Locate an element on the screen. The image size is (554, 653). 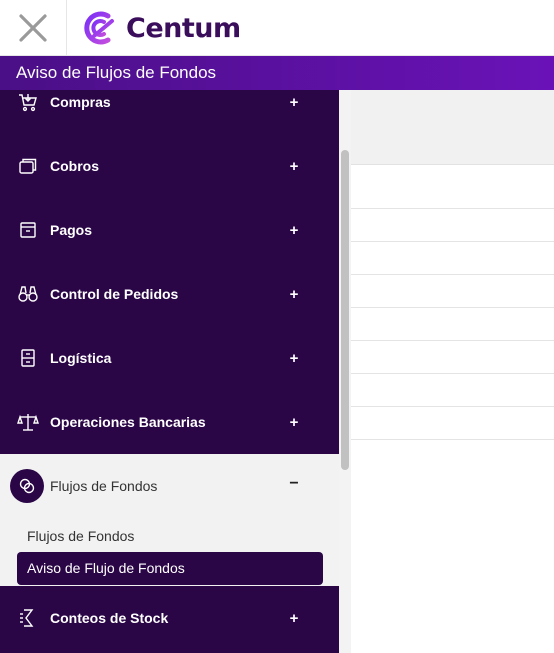
centum-logo-icon is located at coordinates (99, 28).